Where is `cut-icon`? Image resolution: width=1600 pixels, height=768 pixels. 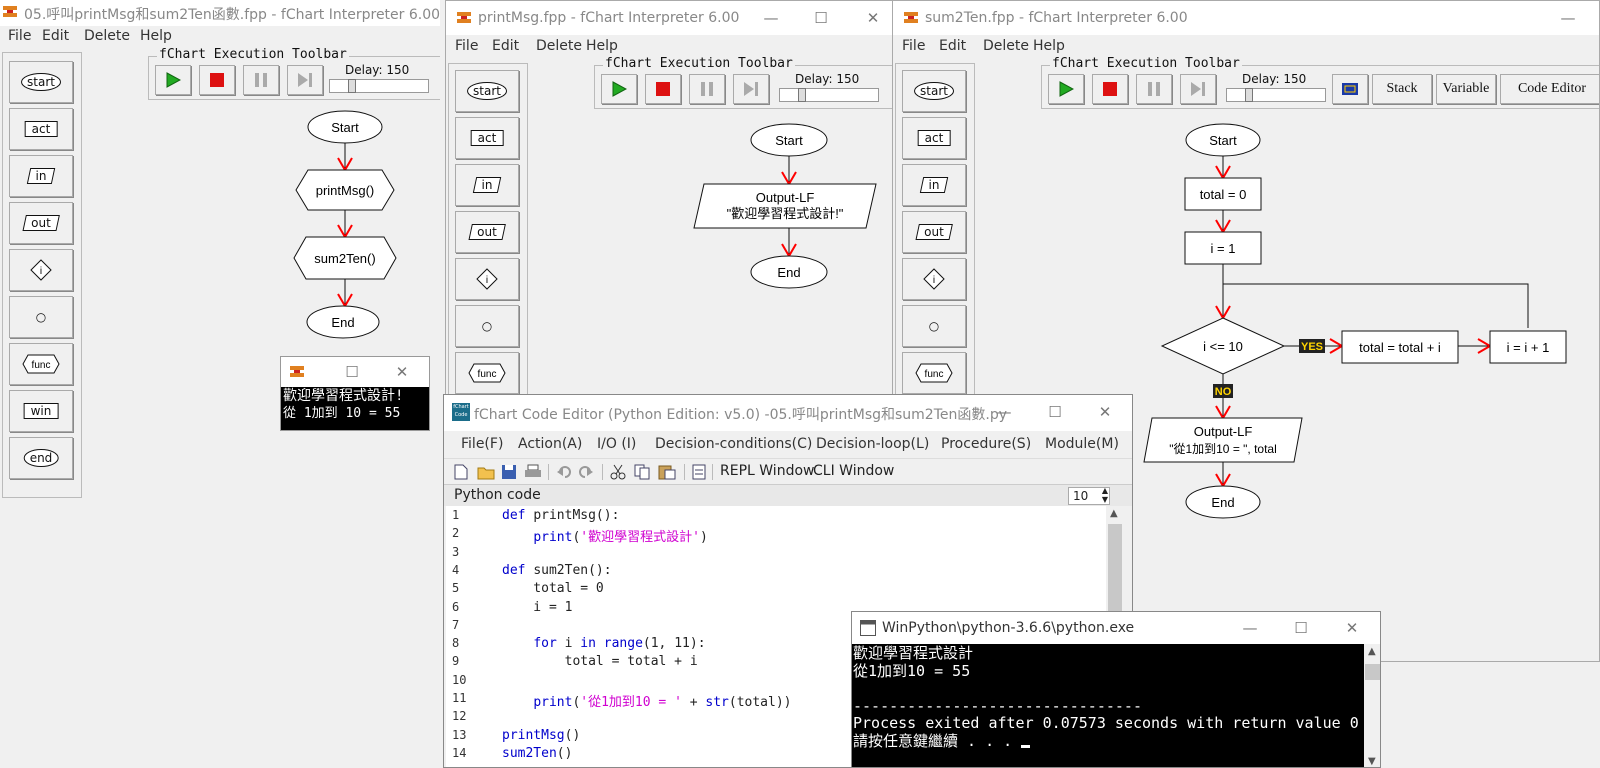 cut-icon is located at coordinates (618, 472).